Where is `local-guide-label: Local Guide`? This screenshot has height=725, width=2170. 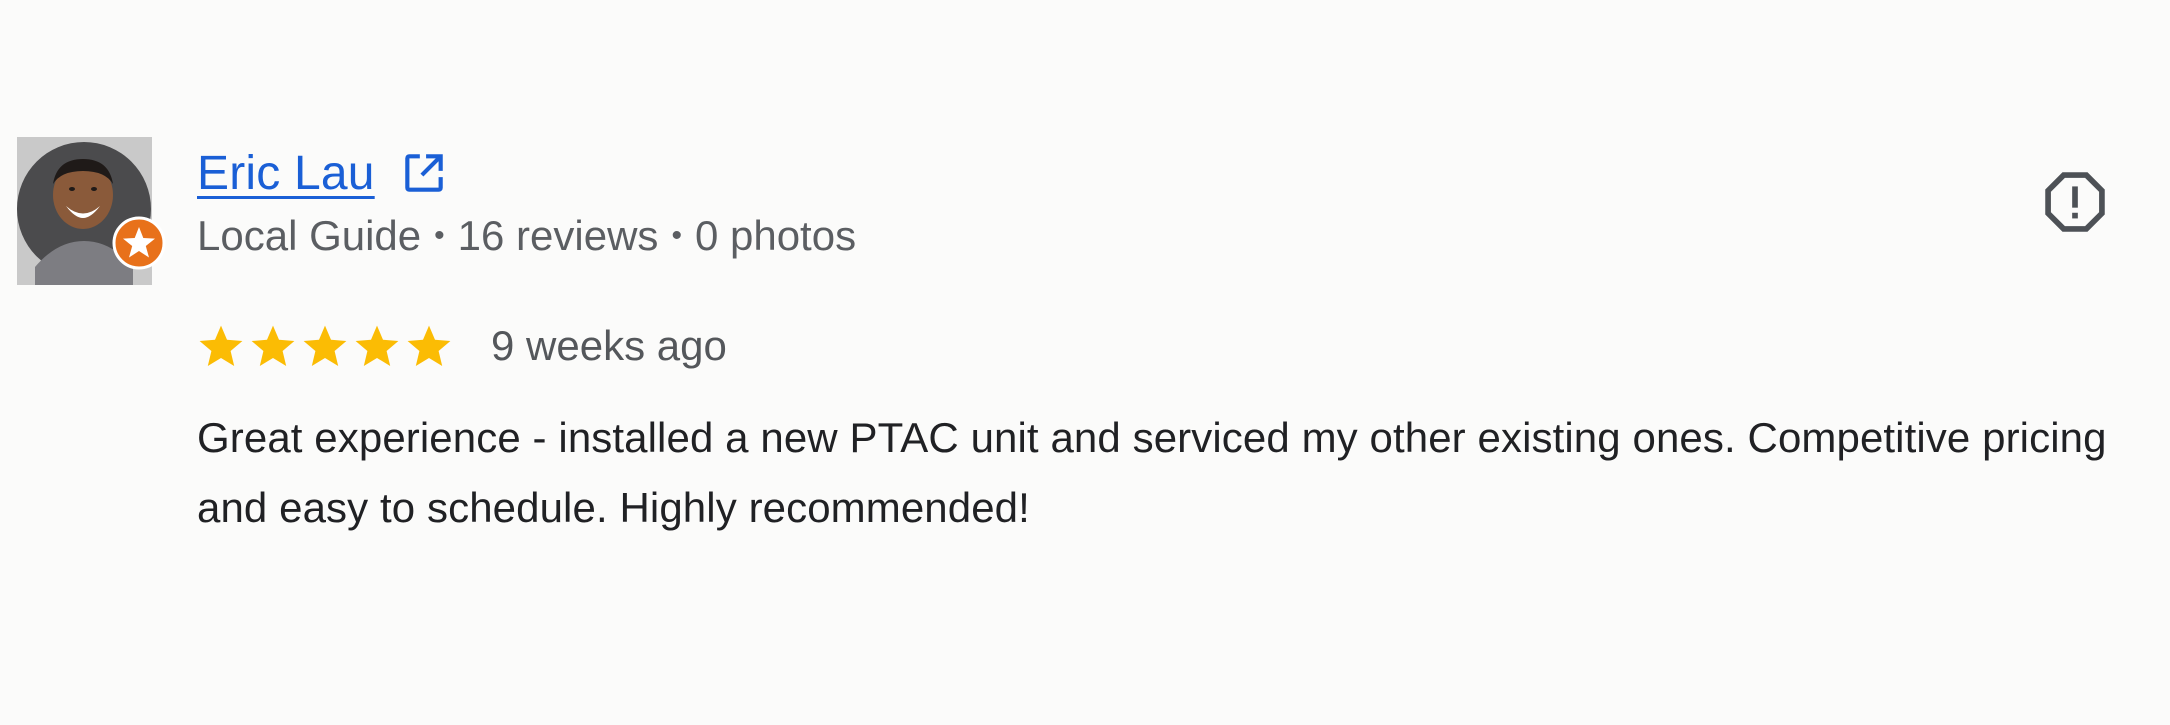
local-guide-label: Local Guide is located at coordinates (309, 235).